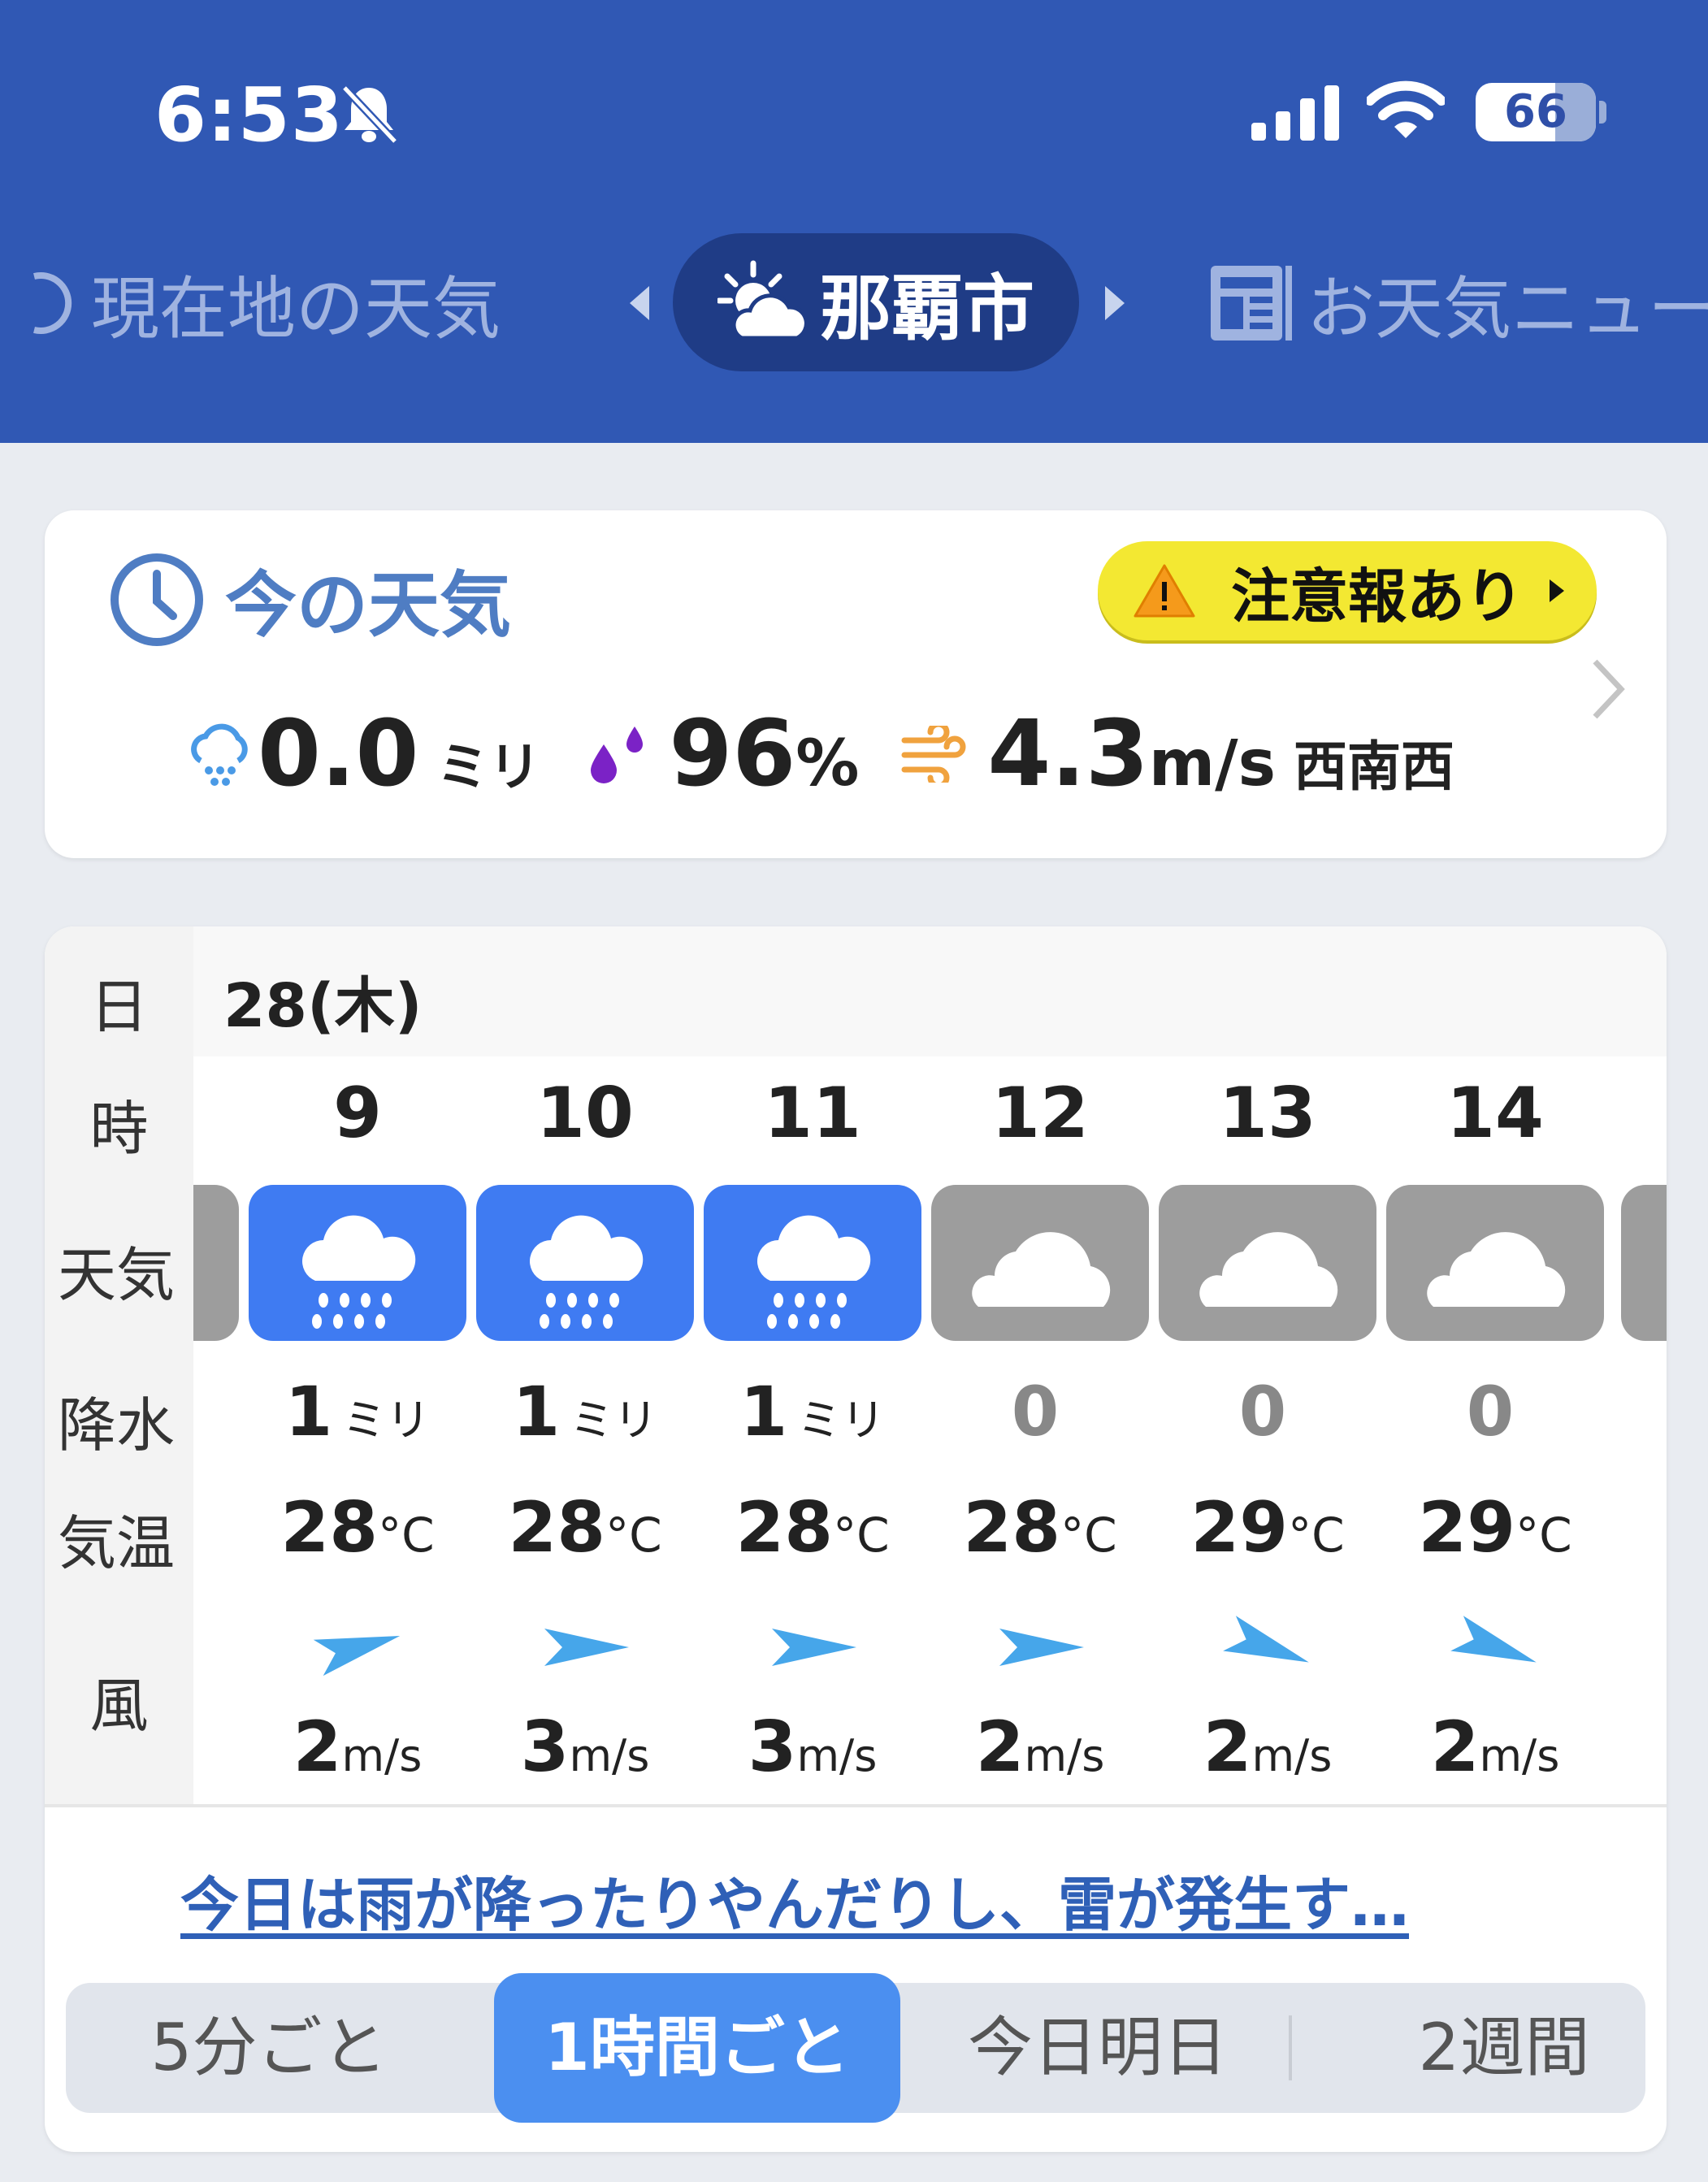  Describe the element at coordinates (1495, 1113) in the screenshot. I see `hour-label: 14` at that location.